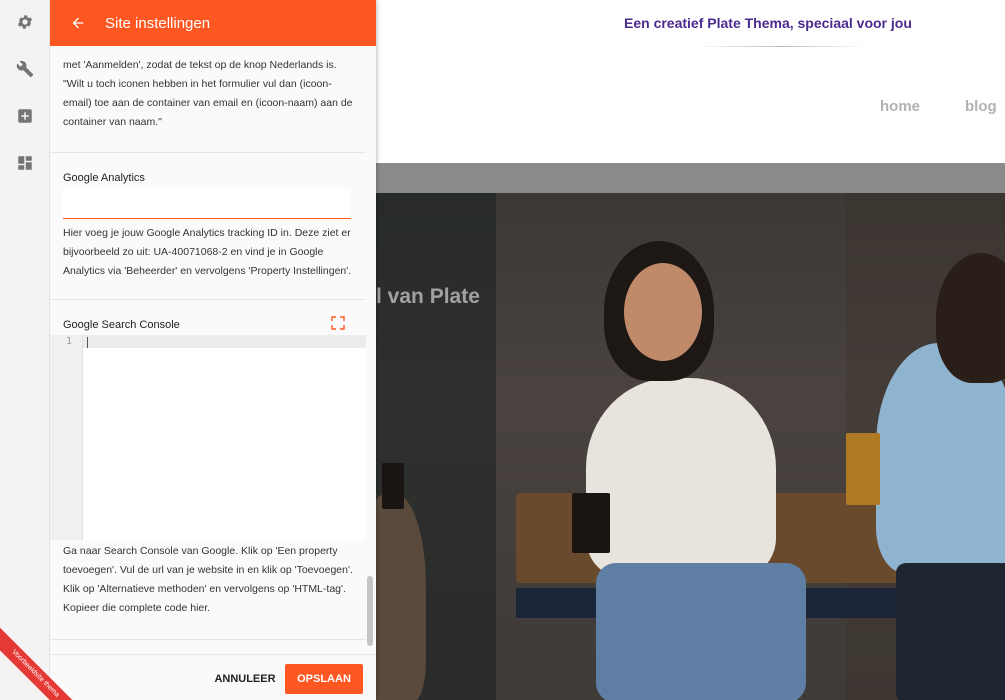 This screenshot has height=700, width=1005. I want to click on cancel-button: ANNULEER, so click(245, 679).